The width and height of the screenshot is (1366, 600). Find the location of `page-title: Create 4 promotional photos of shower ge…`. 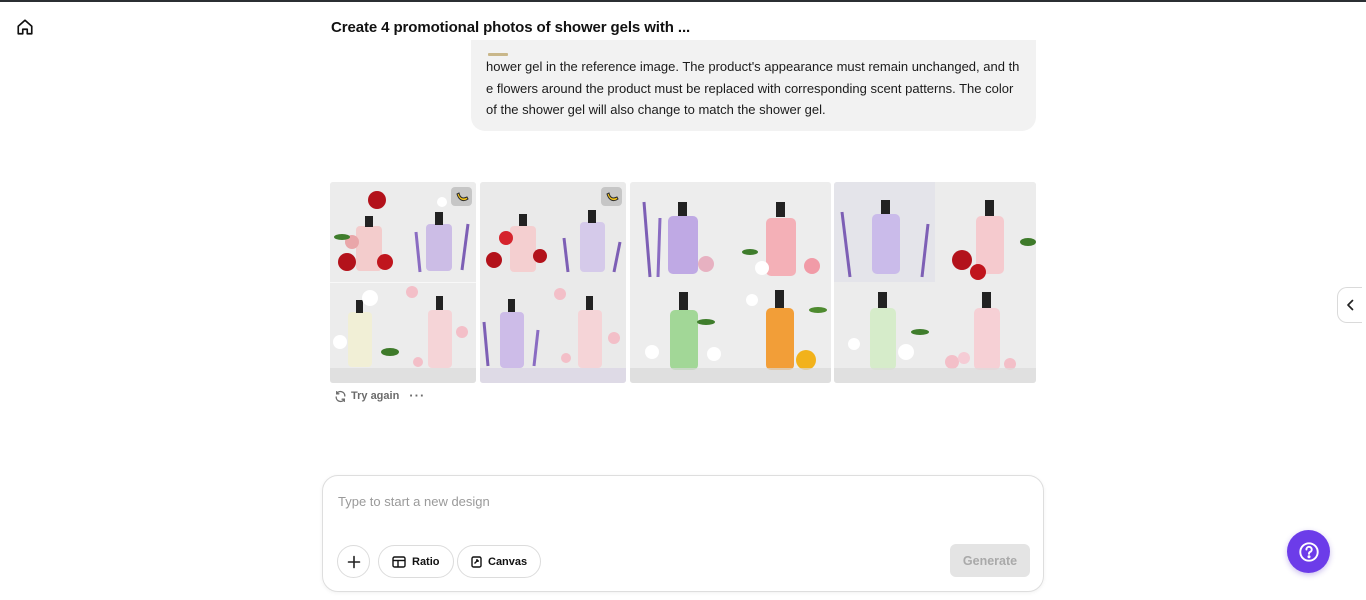

page-title: Create 4 promotional photos of shower ge… is located at coordinates (511, 27).